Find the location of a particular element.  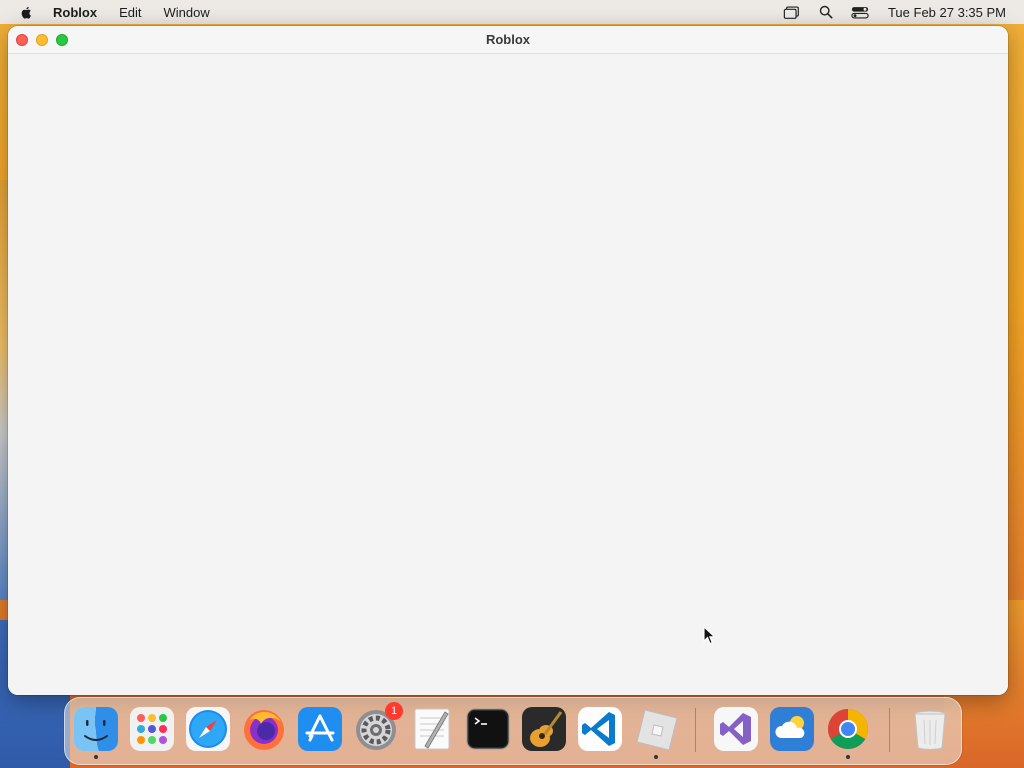

dock-vscode is located at coordinates (600, 729).